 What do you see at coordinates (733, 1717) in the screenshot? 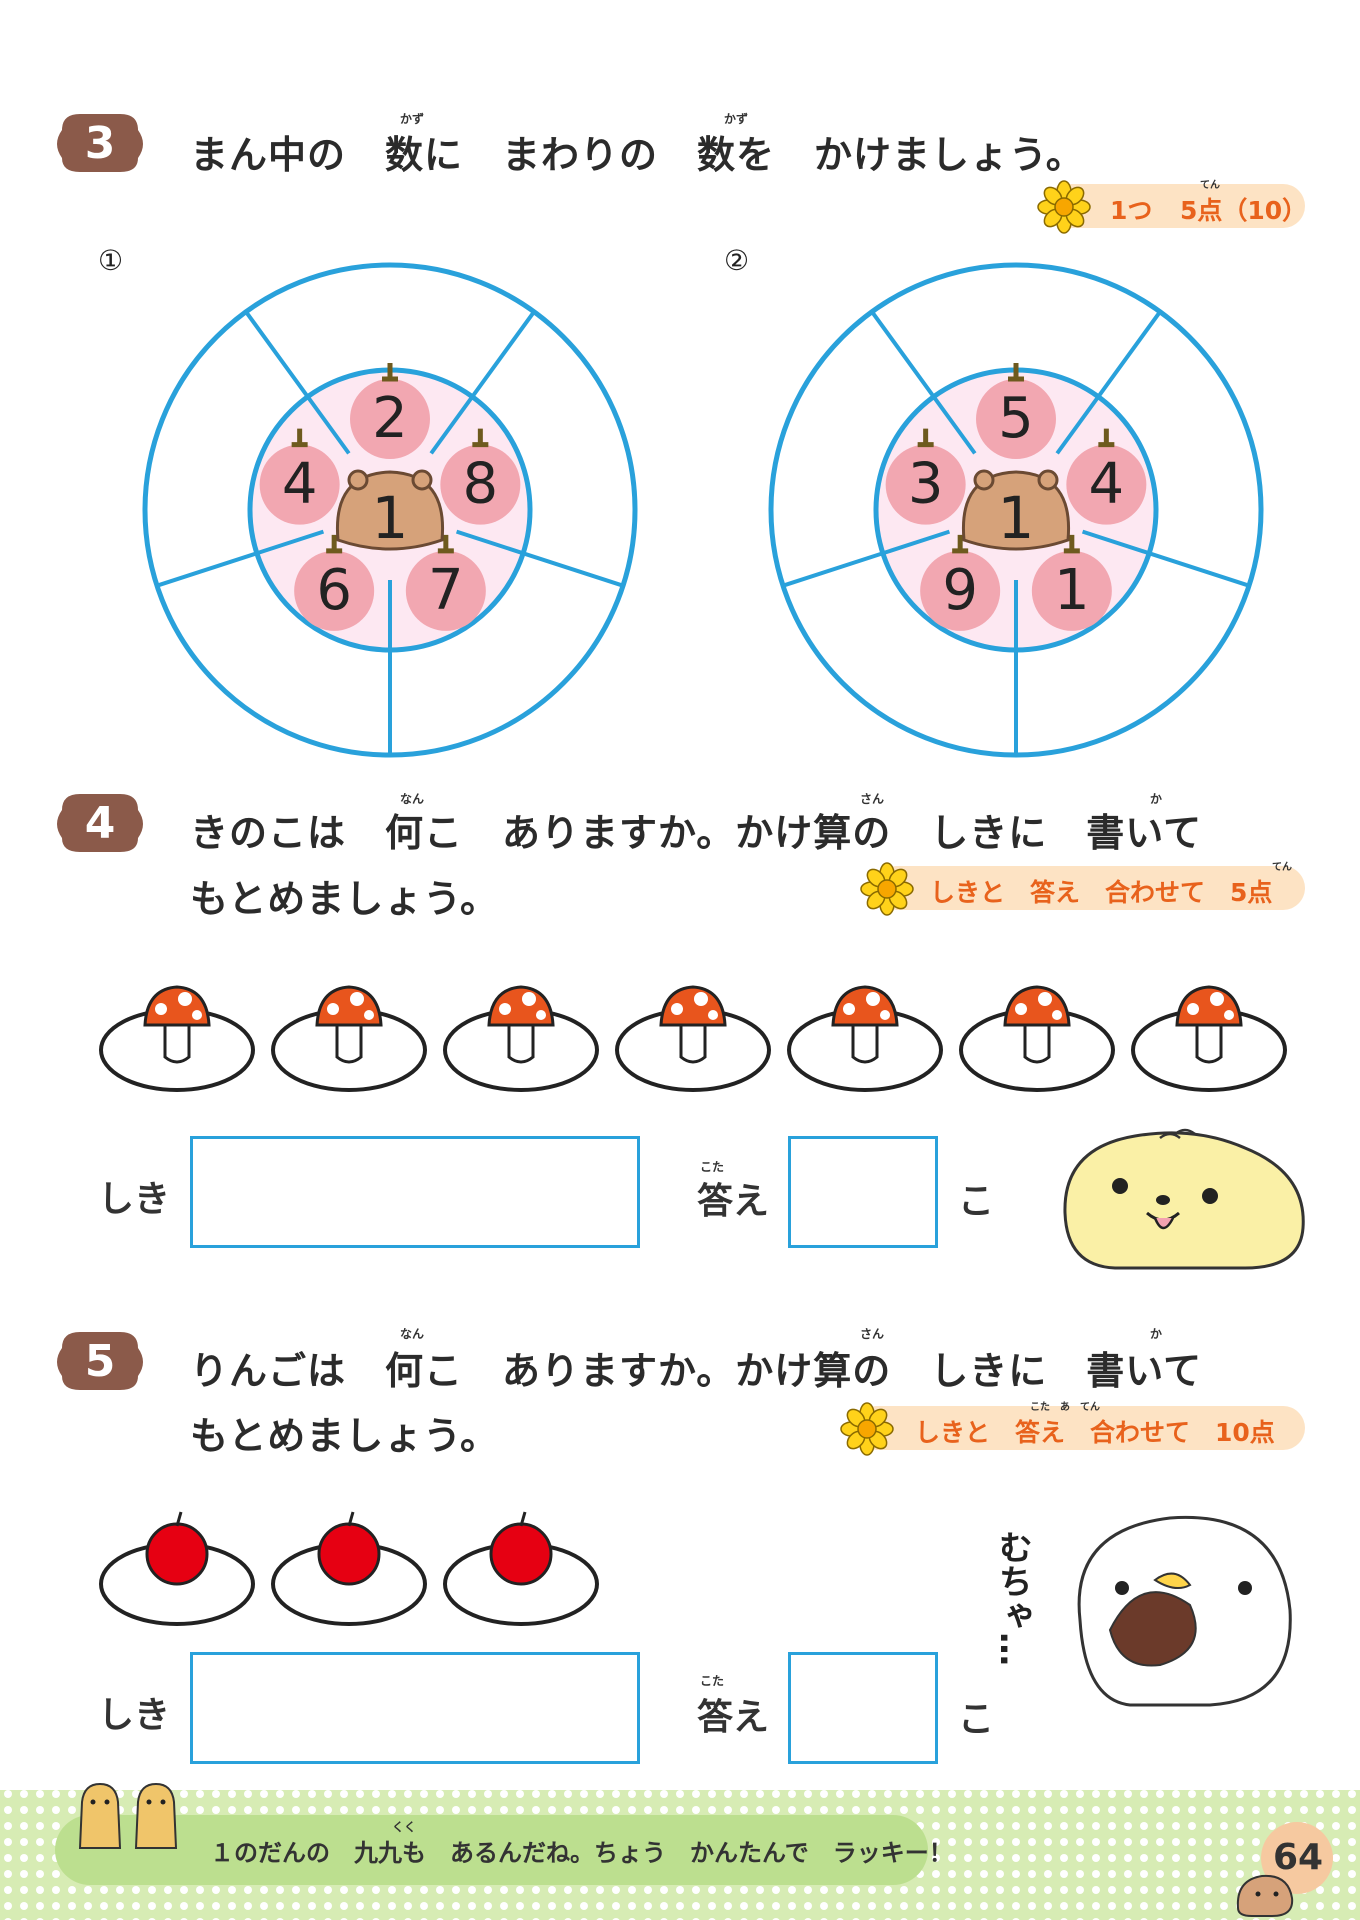
I see `q5-kotae-label: 答え` at bounding box center [733, 1717].